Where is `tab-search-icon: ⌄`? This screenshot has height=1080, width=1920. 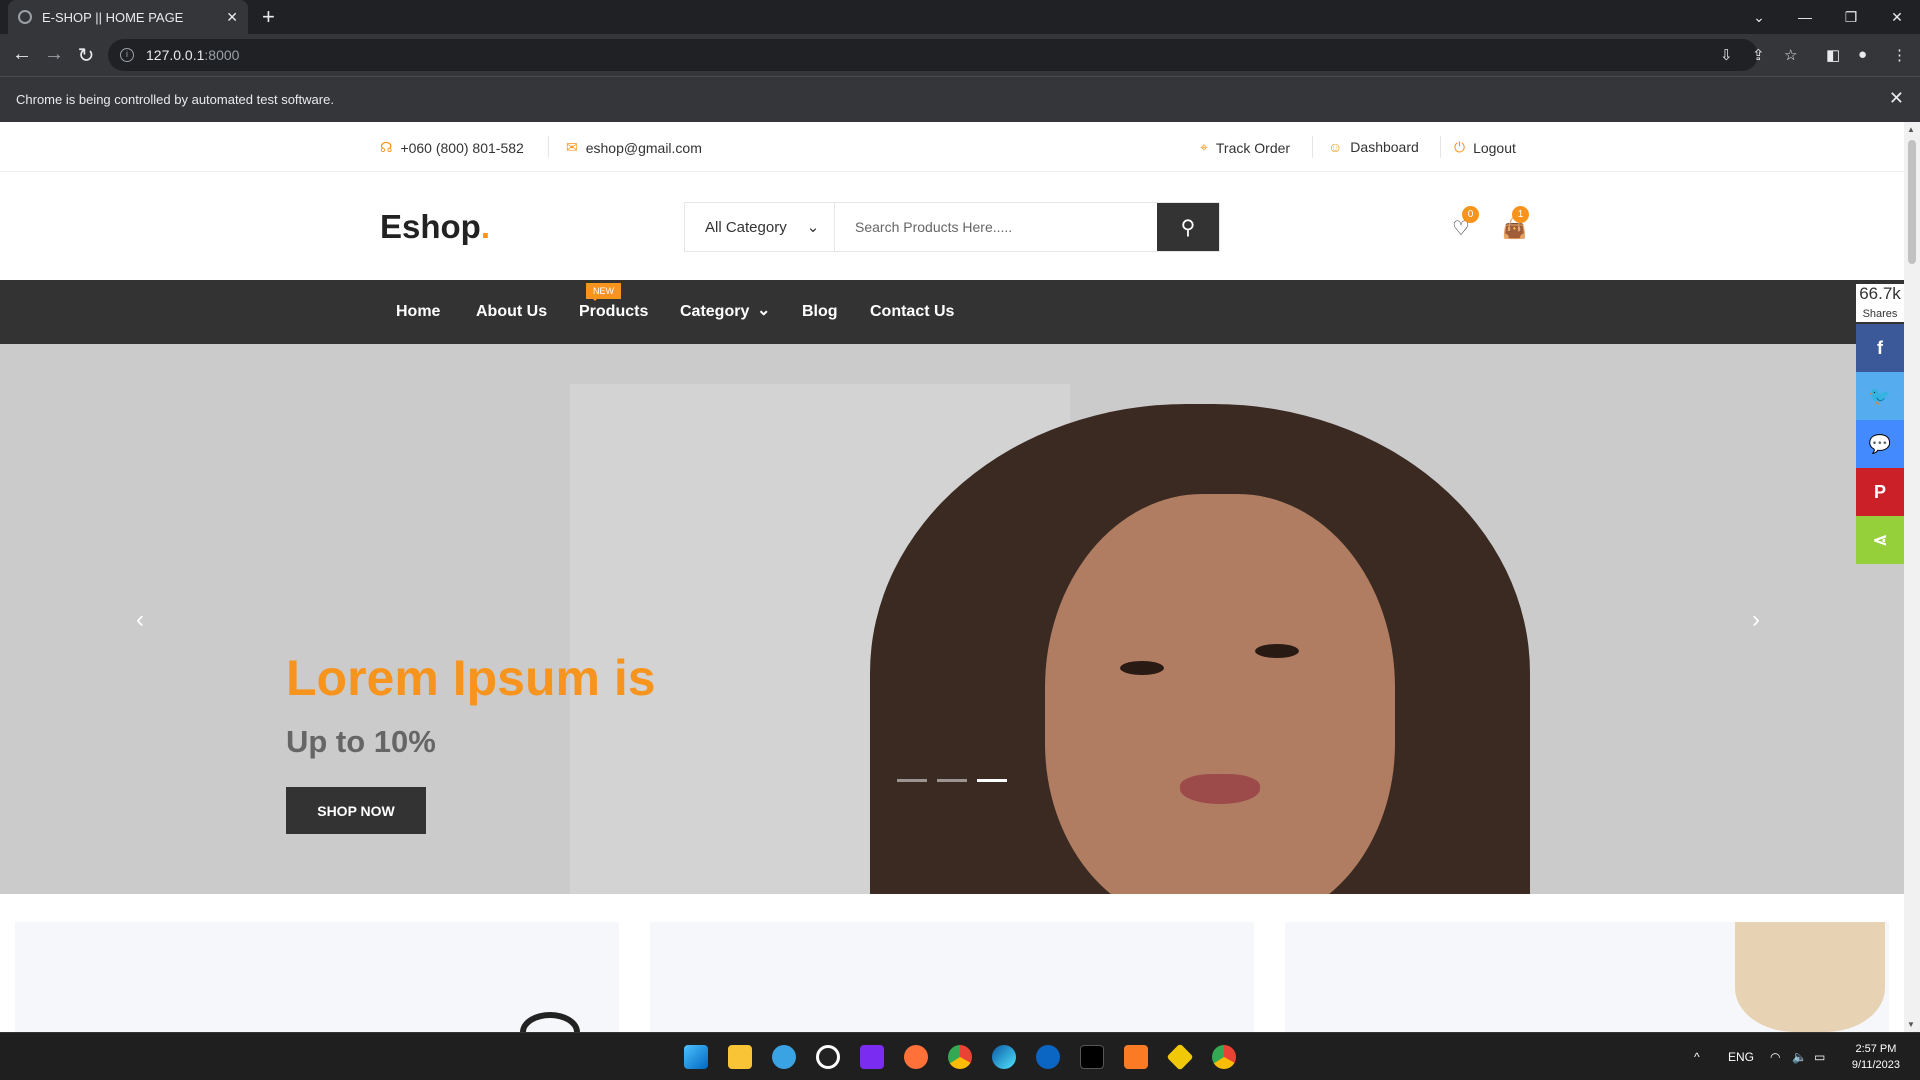
tab-search-icon: ⌄ is located at coordinates (1759, 17).